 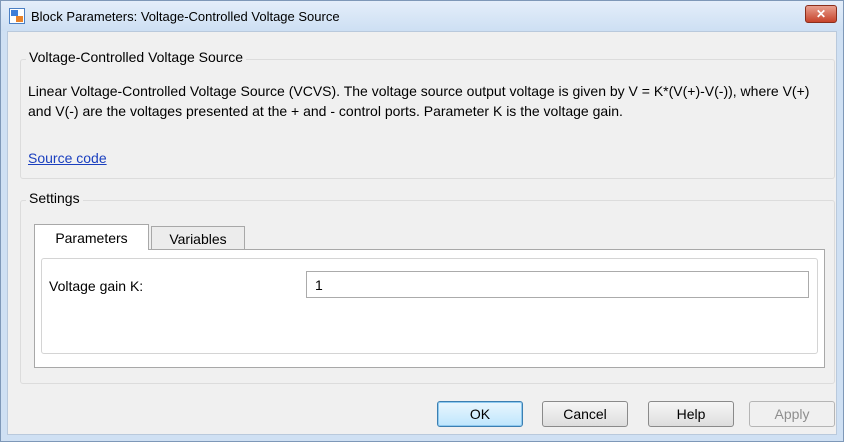 I want to click on tab-variables: Variables, so click(x=198, y=238).